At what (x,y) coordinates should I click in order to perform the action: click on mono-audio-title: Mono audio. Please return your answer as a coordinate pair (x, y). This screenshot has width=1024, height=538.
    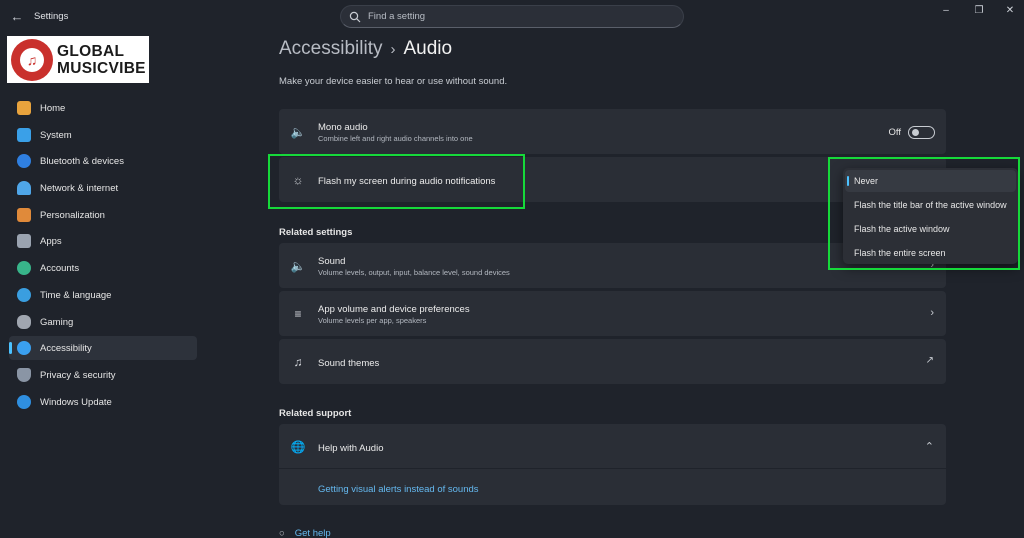
    Looking at the image, I should click on (343, 127).